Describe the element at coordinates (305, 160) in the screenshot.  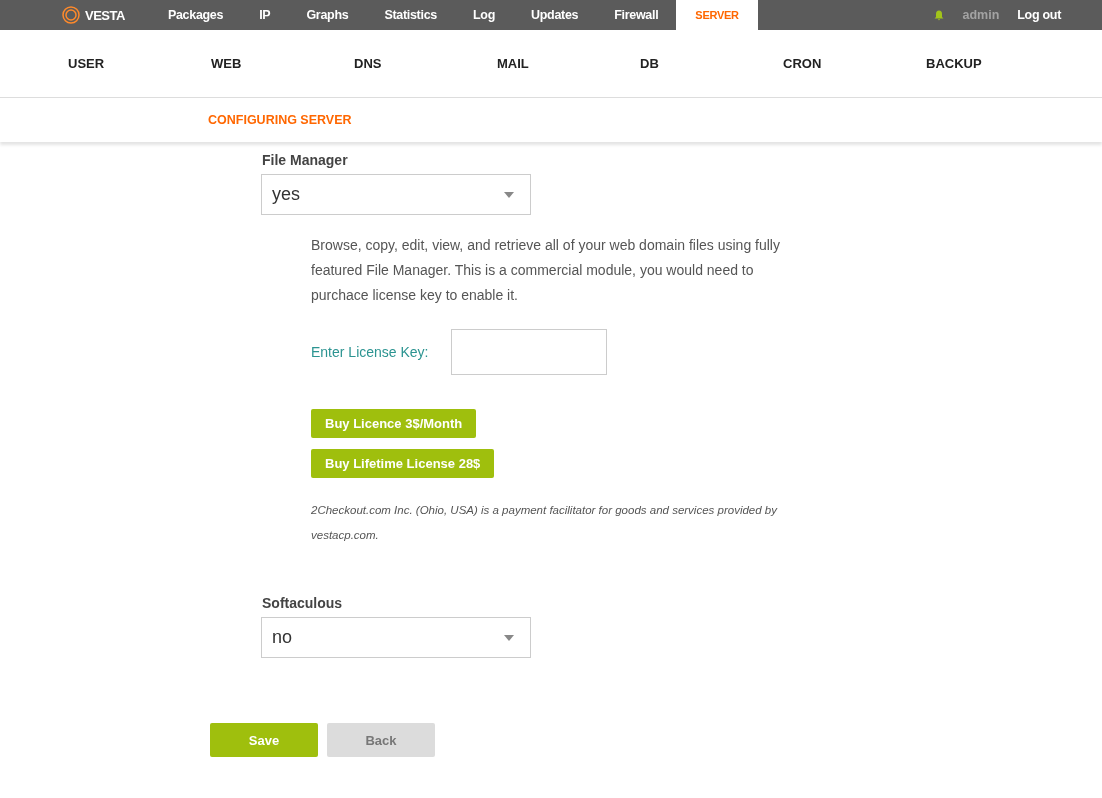
I see `field-label: File Manager` at that location.